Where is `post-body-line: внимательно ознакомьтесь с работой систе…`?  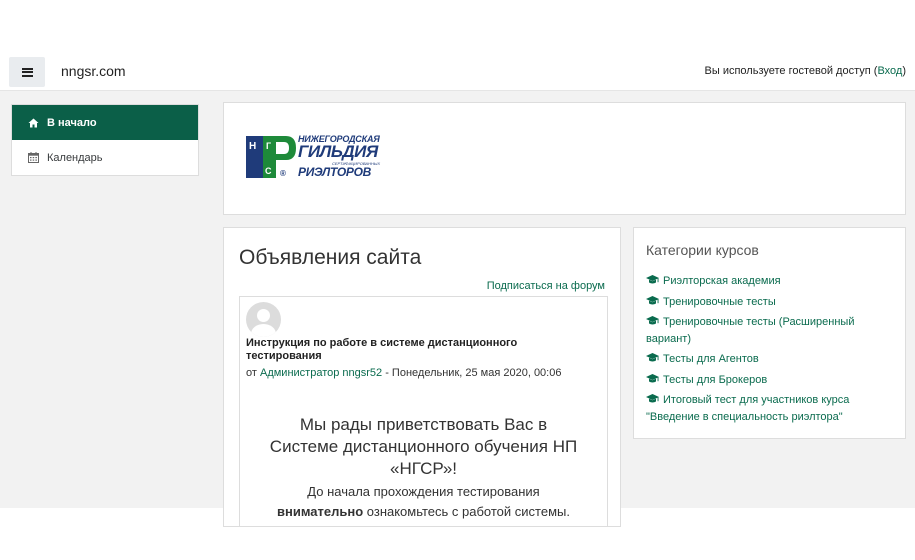 post-body-line: внимательно ознакомьтесь с работой систе… is located at coordinates (423, 512).